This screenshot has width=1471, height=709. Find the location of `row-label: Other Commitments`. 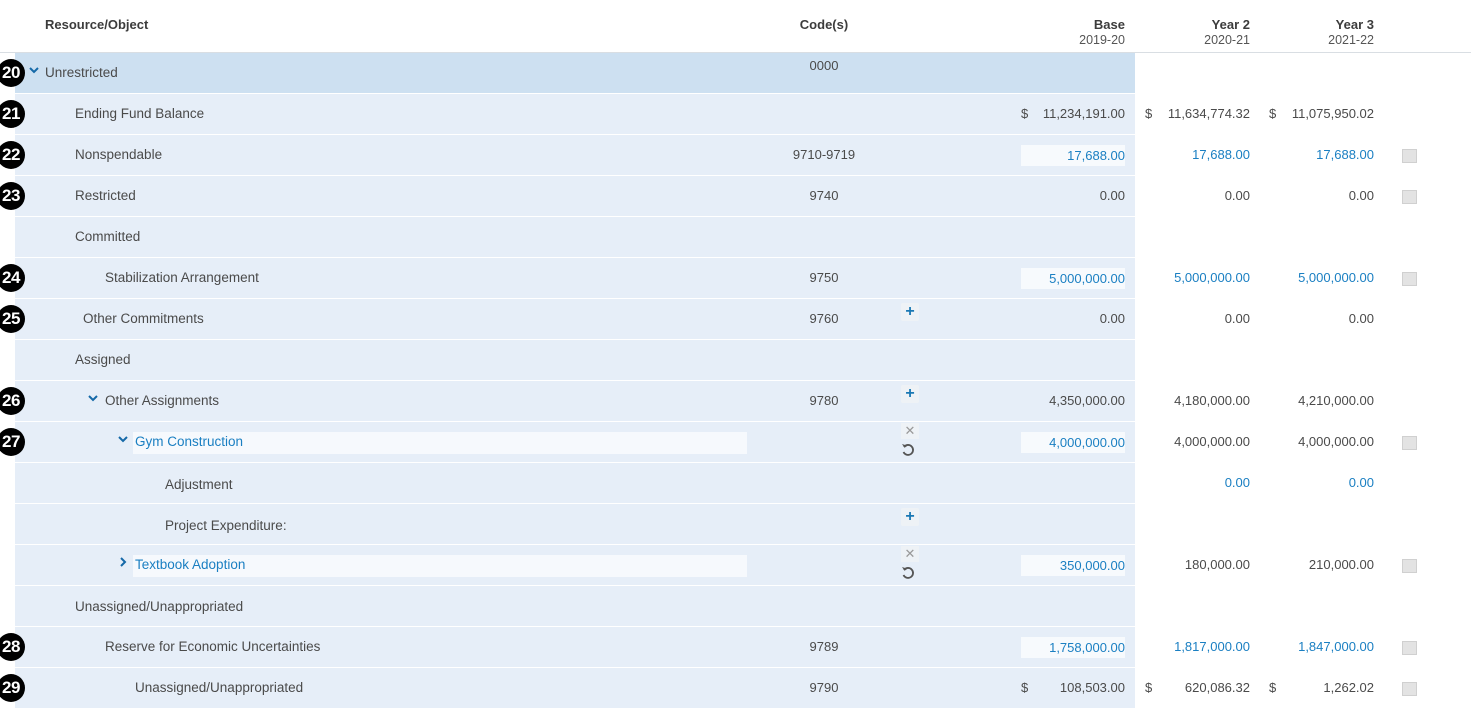

row-label: Other Commitments is located at coordinates (143, 318).